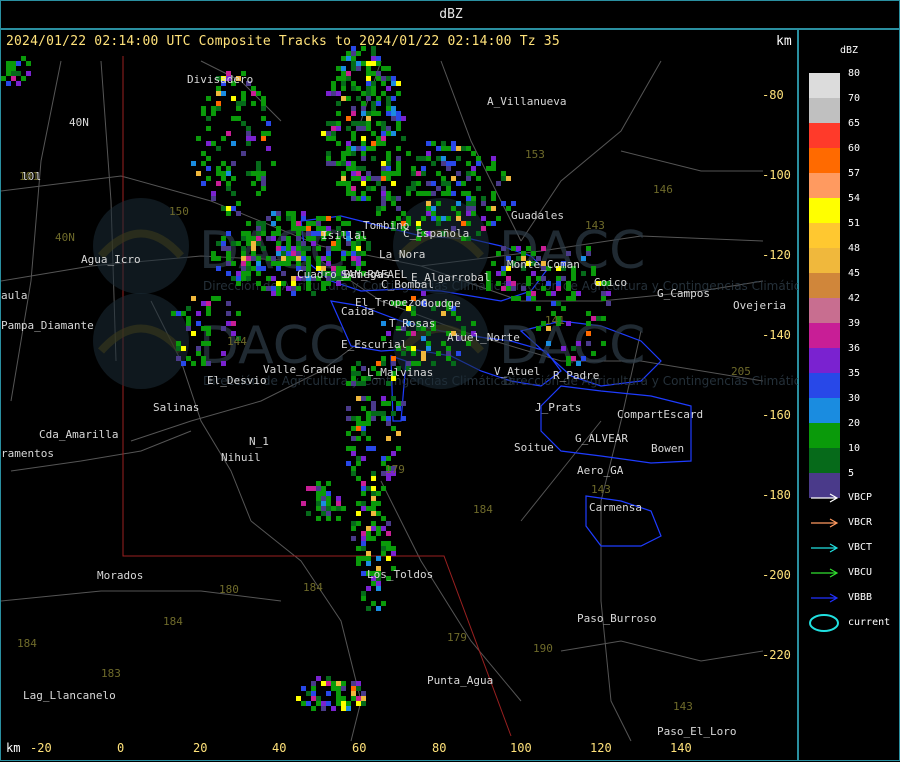  I want to click on place-label: Carmensa, so click(615, 507).